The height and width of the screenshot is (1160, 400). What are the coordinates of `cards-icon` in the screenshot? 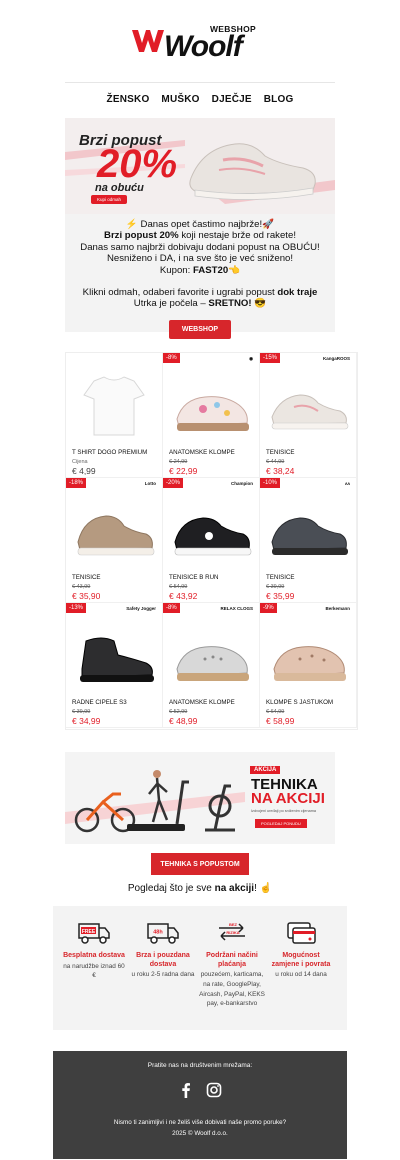 It's located at (301, 933).